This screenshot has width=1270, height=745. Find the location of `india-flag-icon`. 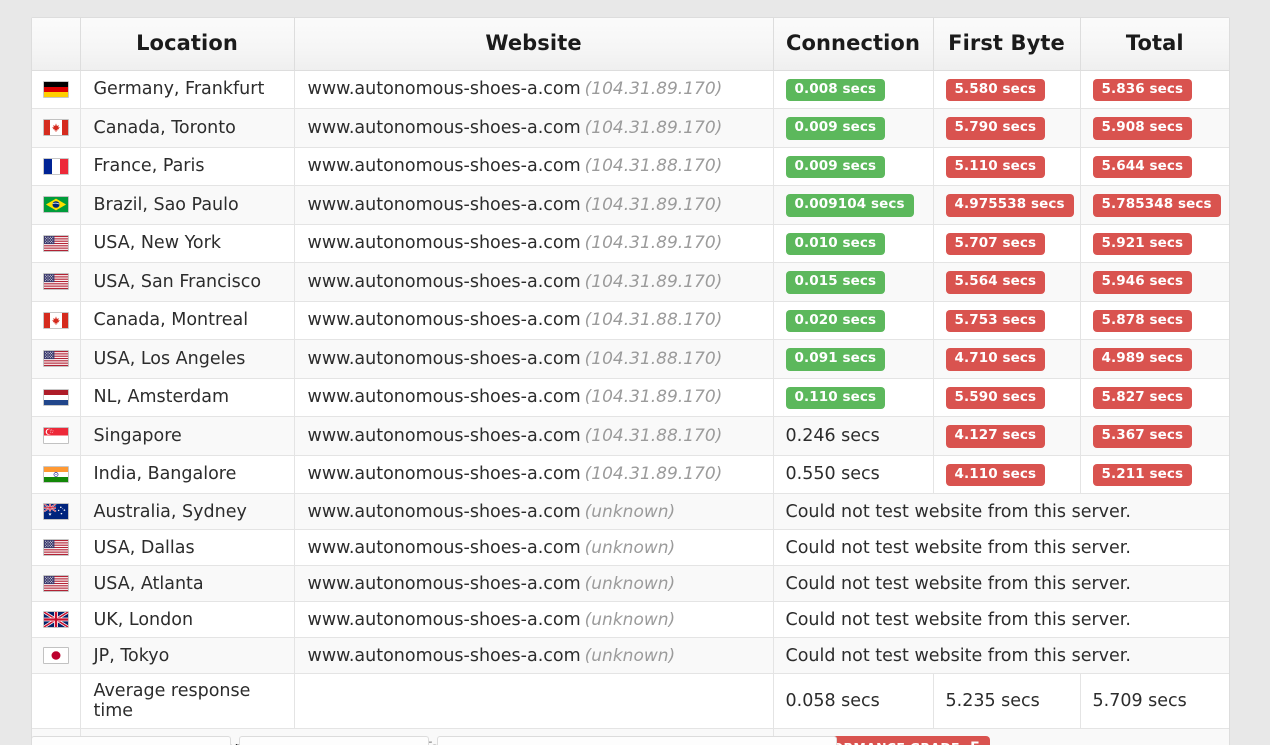

india-flag-icon is located at coordinates (55, 474).